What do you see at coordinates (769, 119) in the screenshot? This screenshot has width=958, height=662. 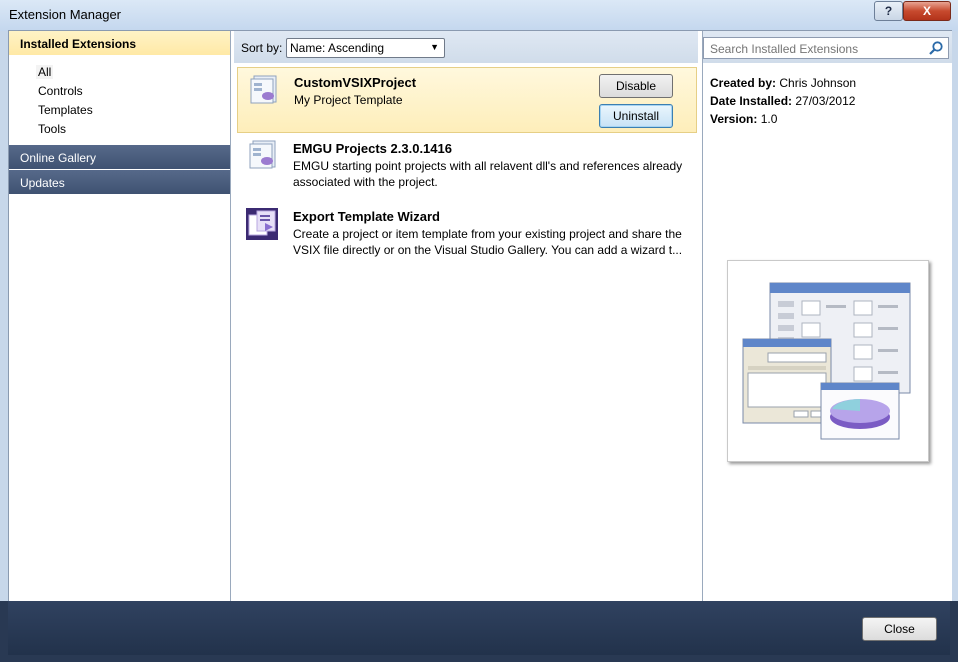 I see `version-value: 1.0` at bounding box center [769, 119].